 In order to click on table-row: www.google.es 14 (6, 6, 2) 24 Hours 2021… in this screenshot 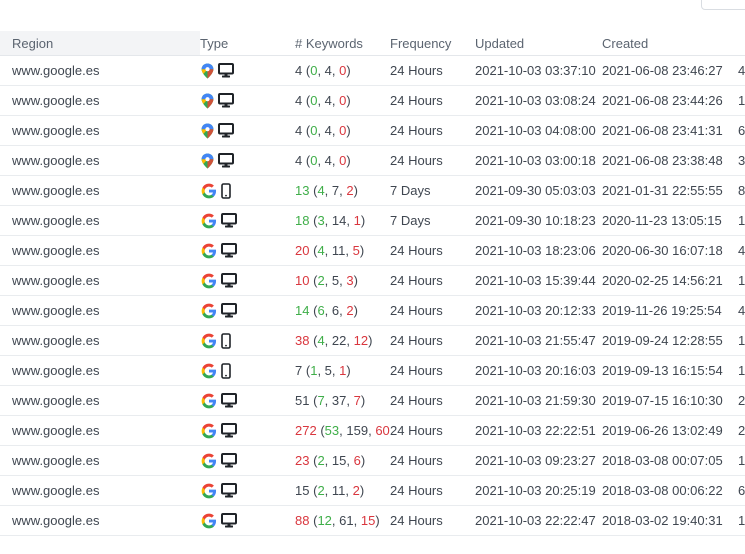, I will do `click(372, 310)`.